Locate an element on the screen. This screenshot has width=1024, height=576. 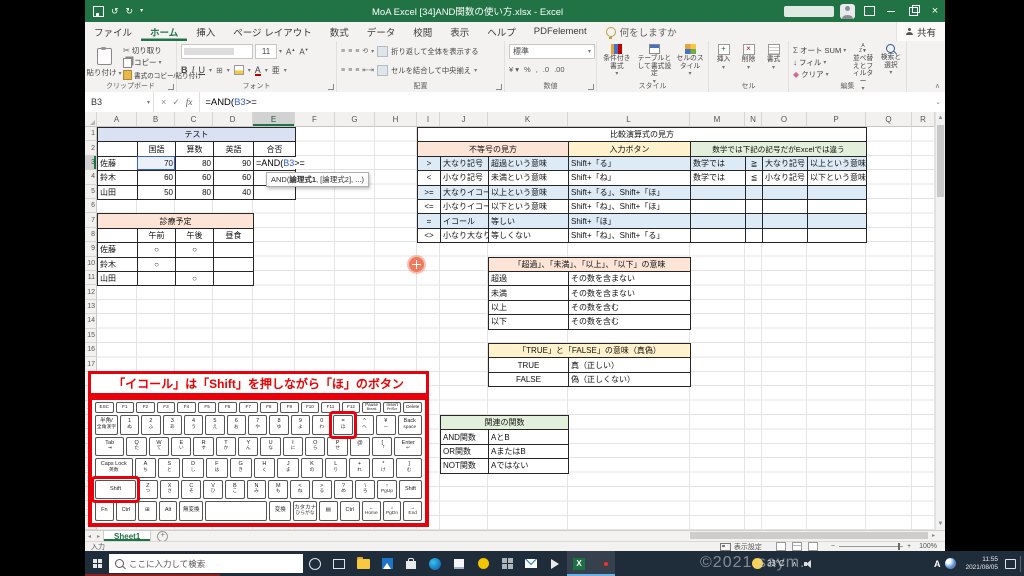
table-cell: 以下という意味 is located at coordinates (529, 207).